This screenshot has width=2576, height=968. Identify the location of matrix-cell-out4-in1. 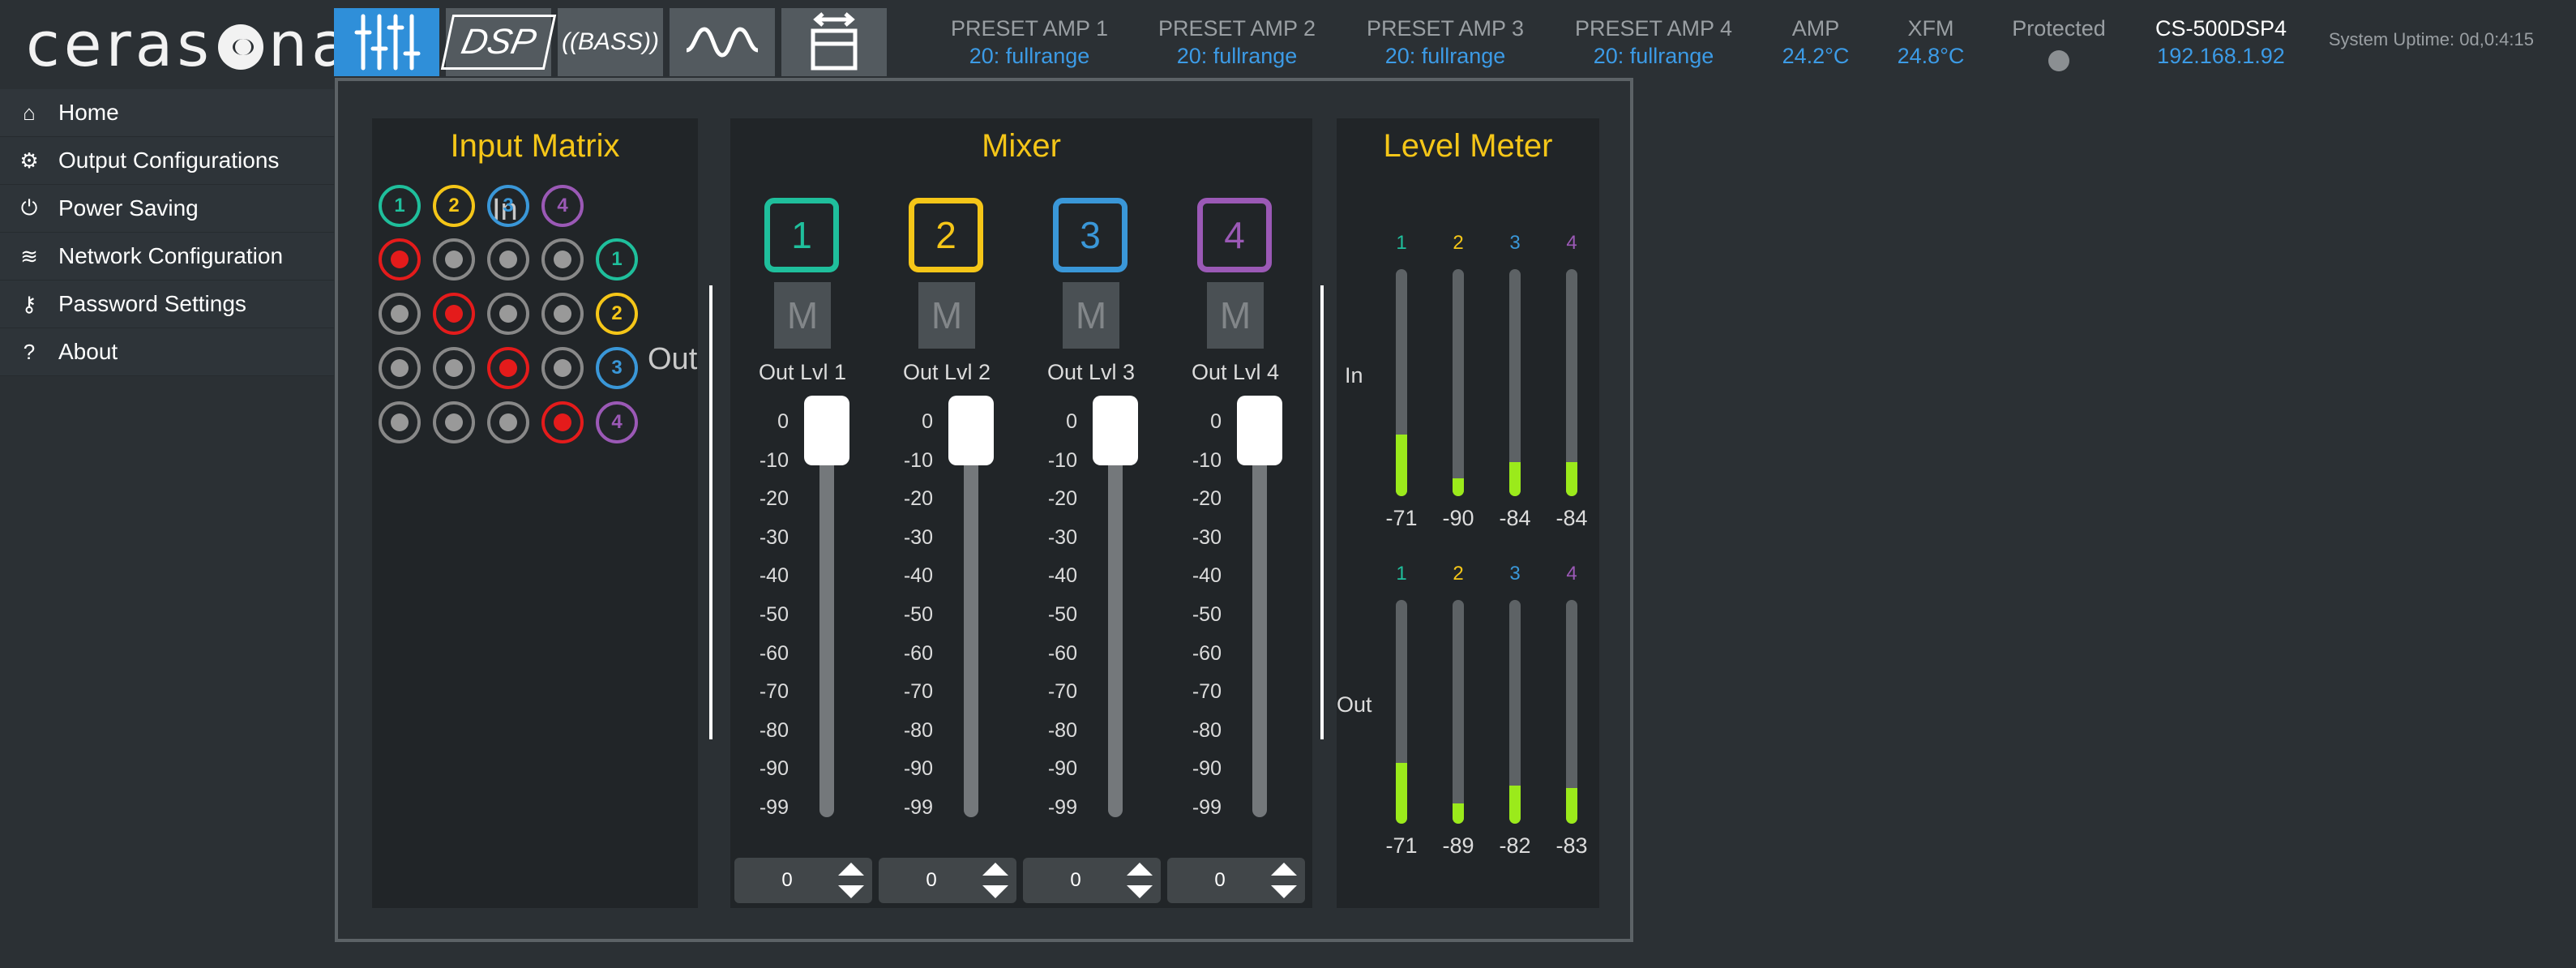
(400, 422).